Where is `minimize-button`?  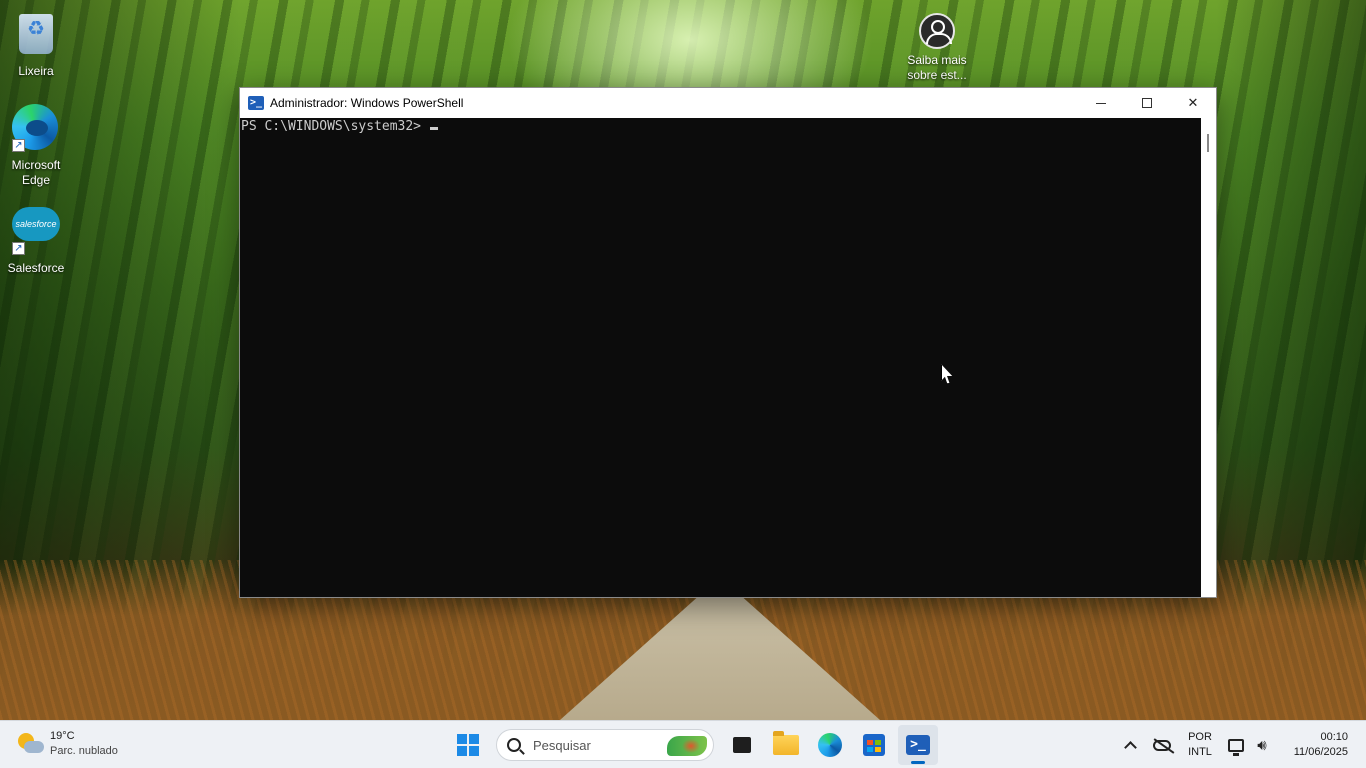 minimize-button is located at coordinates (1101, 103).